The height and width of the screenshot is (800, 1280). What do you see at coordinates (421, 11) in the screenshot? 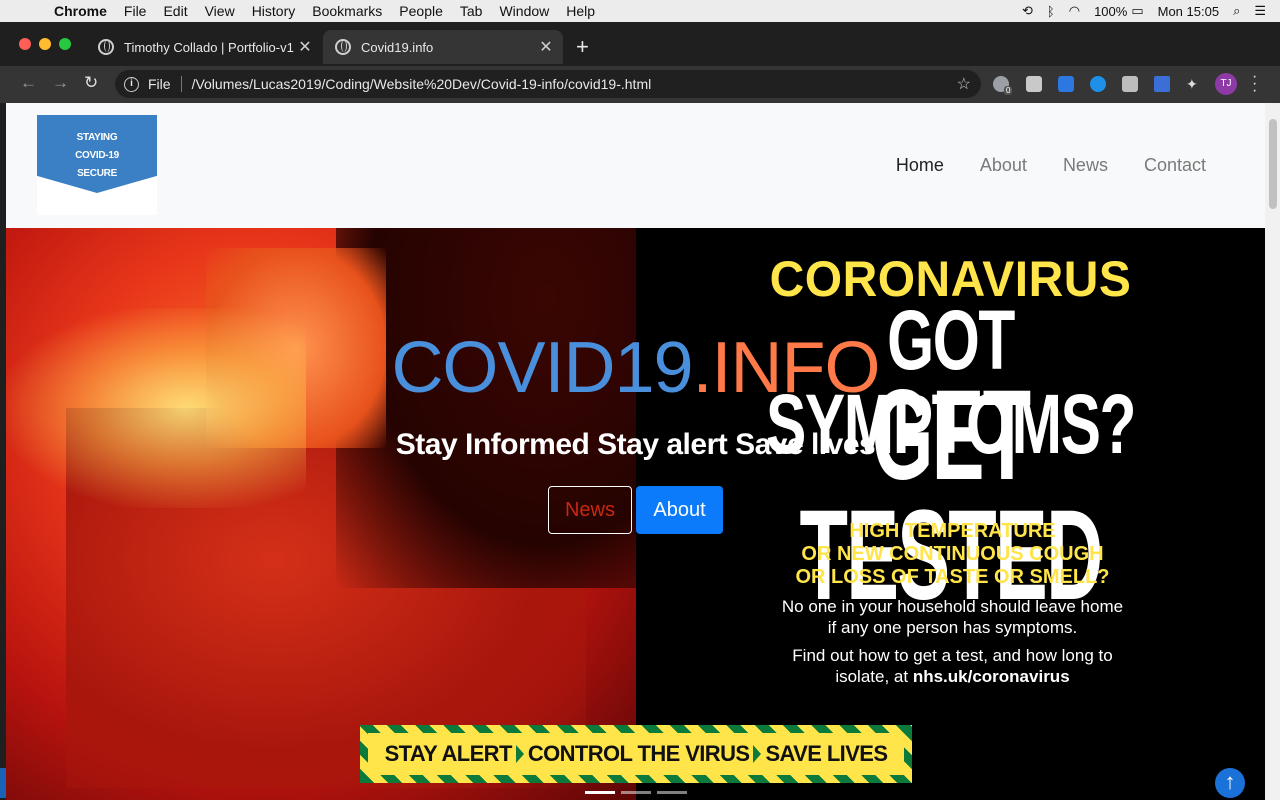
I see `menu-people: People` at bounding box center [421, 11].